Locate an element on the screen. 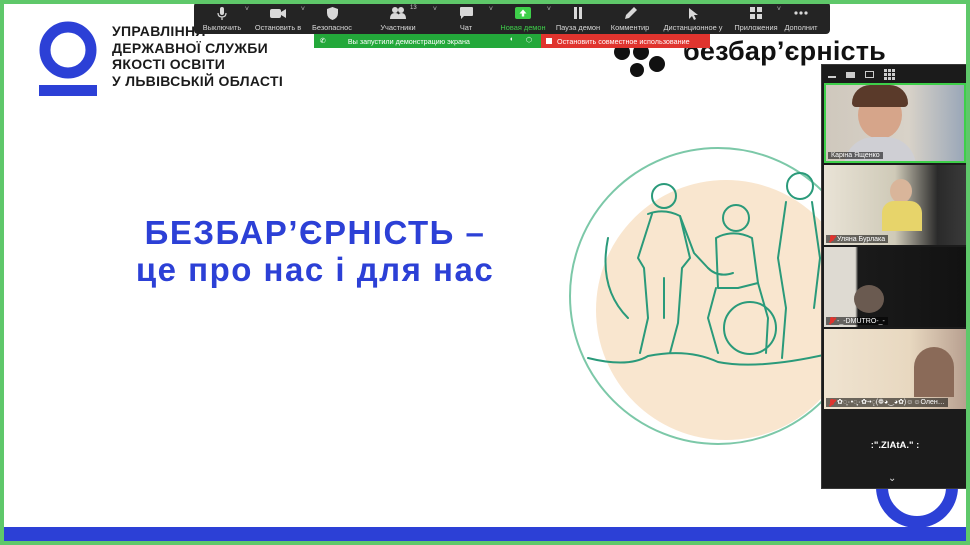  toolbar-more-button: Дополнит is located at coordinates (801, 18).